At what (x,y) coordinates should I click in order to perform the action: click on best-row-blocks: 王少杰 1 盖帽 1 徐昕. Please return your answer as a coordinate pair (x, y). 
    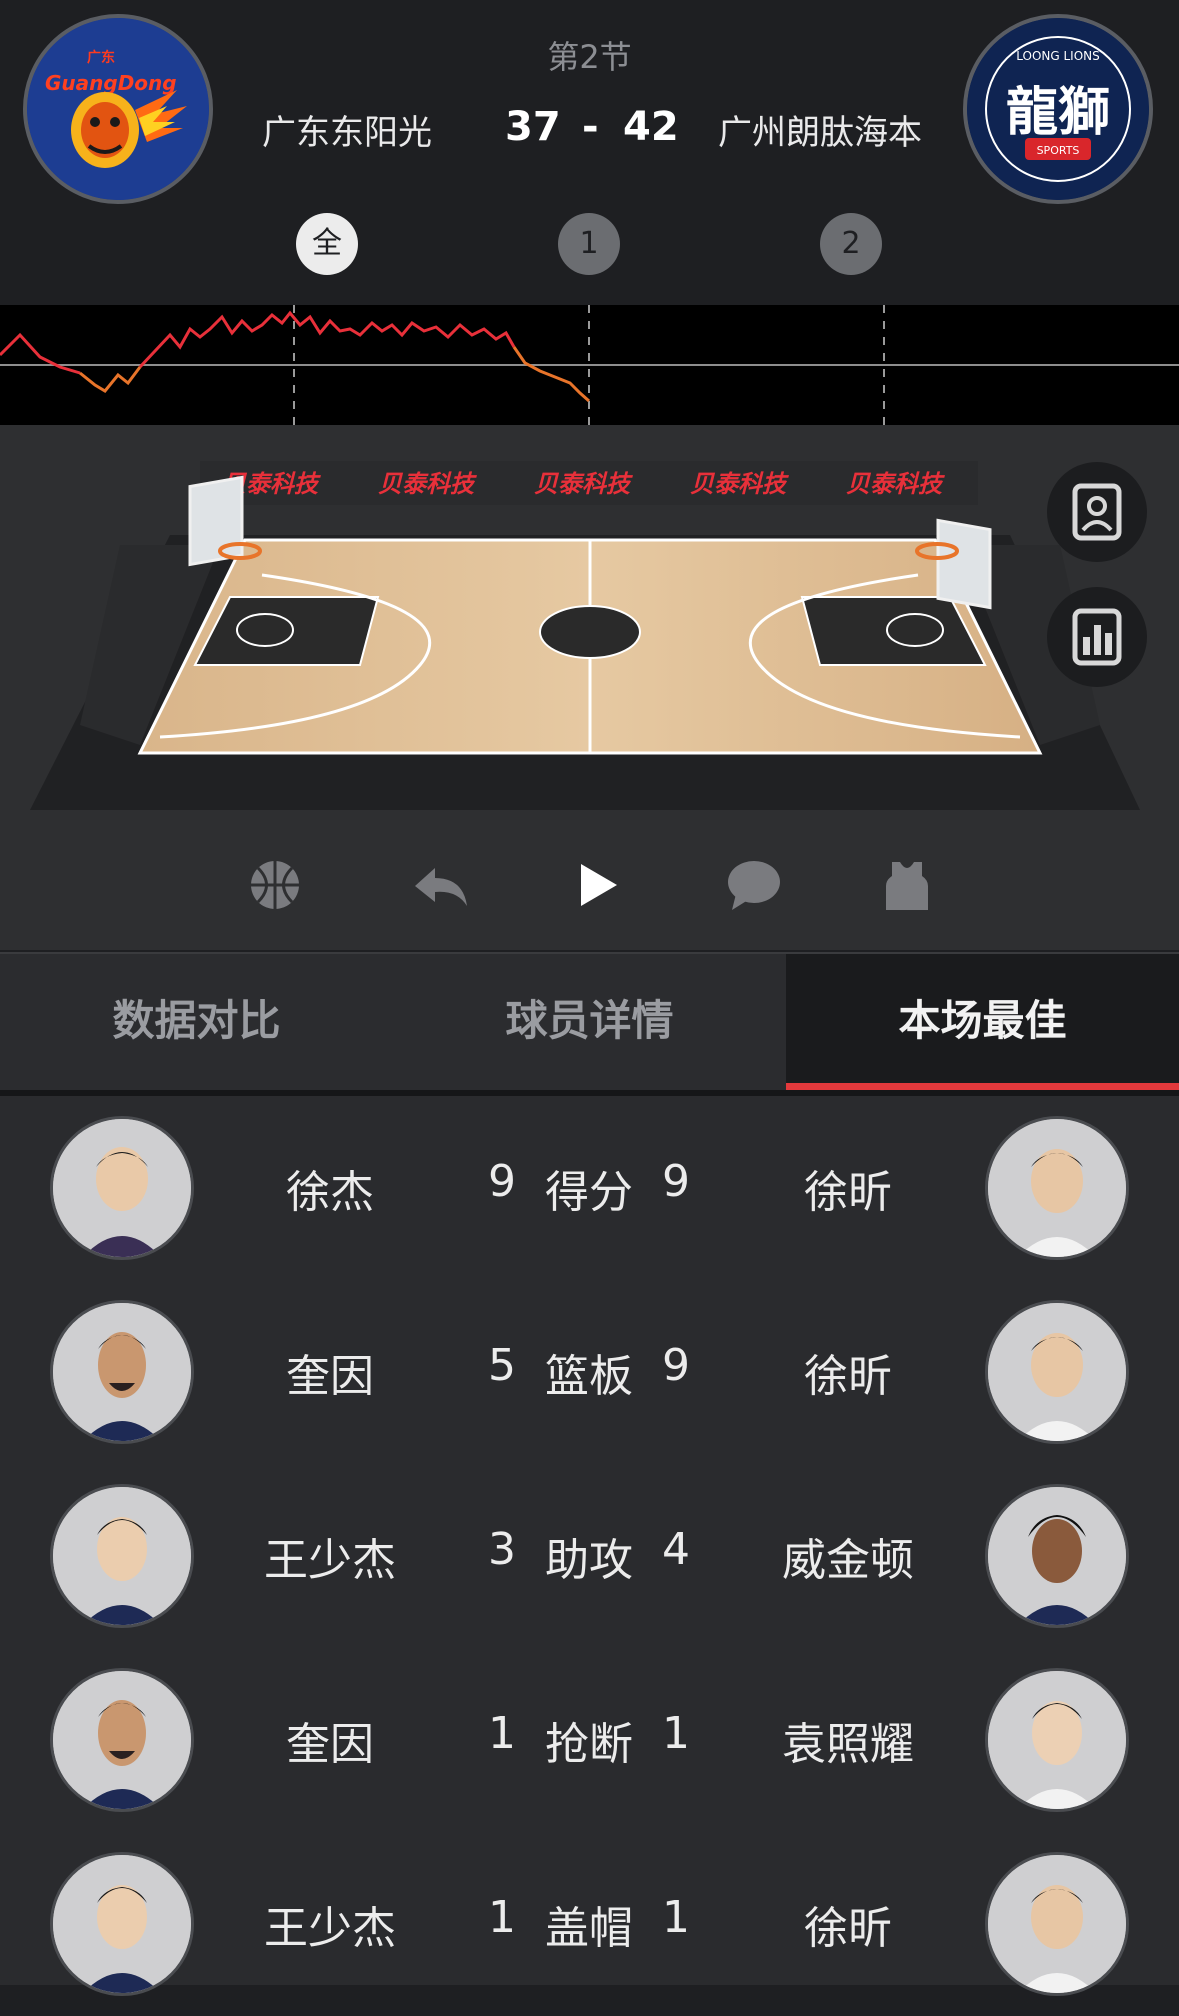
    Looking at the image, I should click on (589, 1924).